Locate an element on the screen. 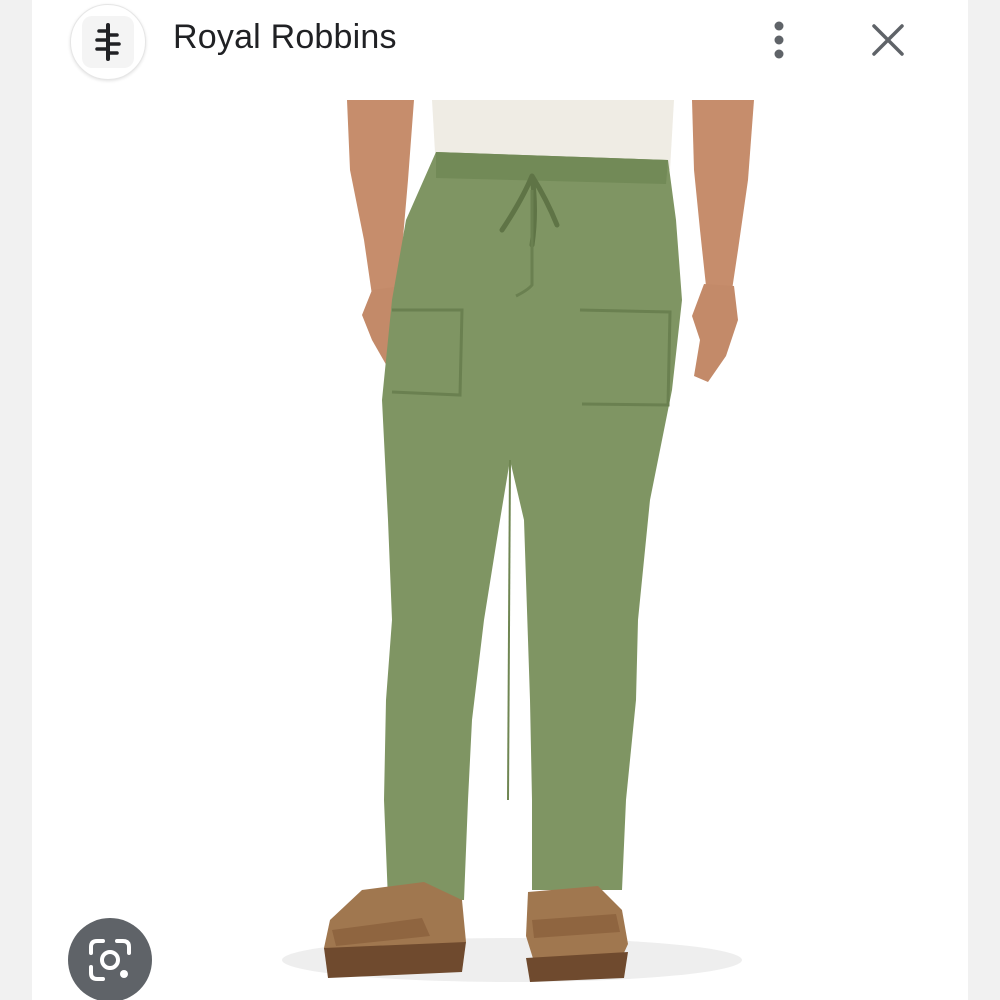  more-options-button is located at coordinates (779, 40).